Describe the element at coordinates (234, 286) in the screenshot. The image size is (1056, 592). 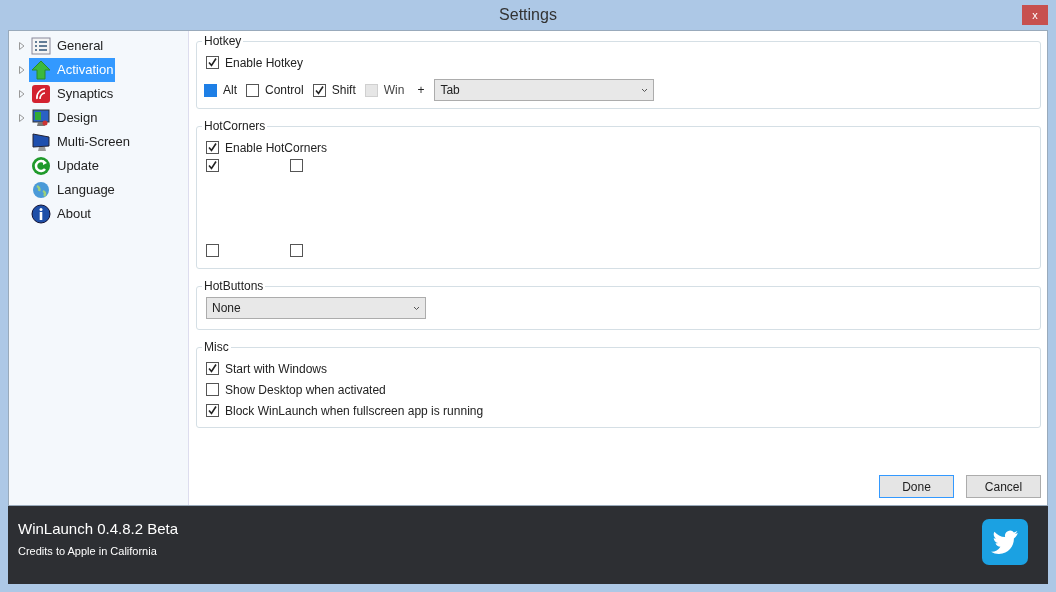
I see `group-title: HotButtons` at that location.